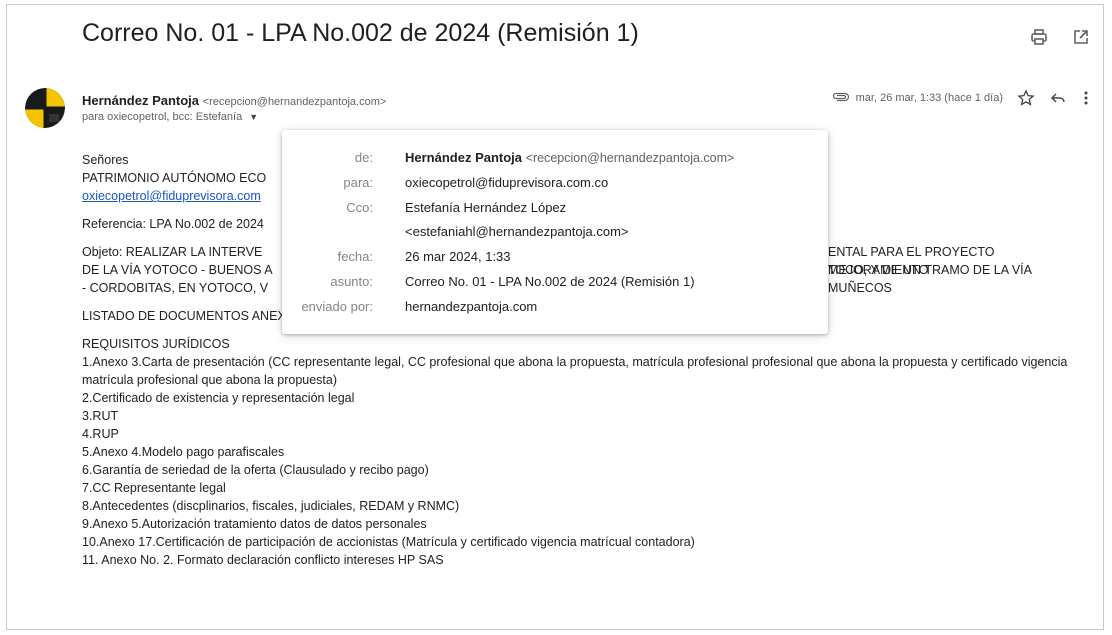 This screenshot has height=635, width=1112. What do you see at coordinates (507, 182) in the screenshot?
I see `detail-value-to: oxiecopetrol@fiduprevisora.com.co` at bounding box center [507, 182].